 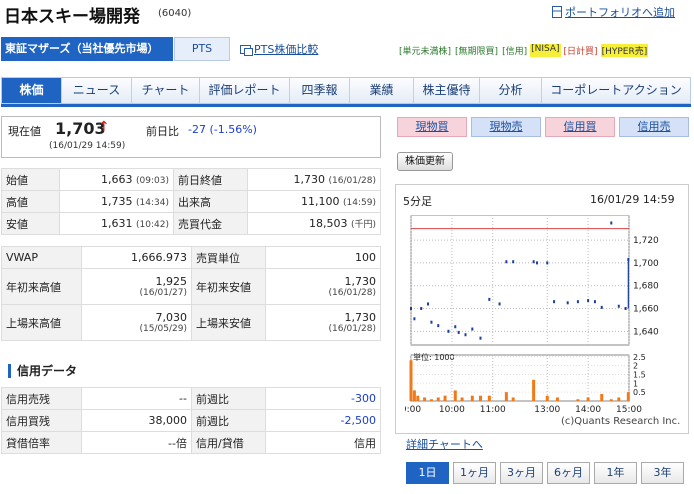 I want to click on compare-icon, so click(x=246, y=50).